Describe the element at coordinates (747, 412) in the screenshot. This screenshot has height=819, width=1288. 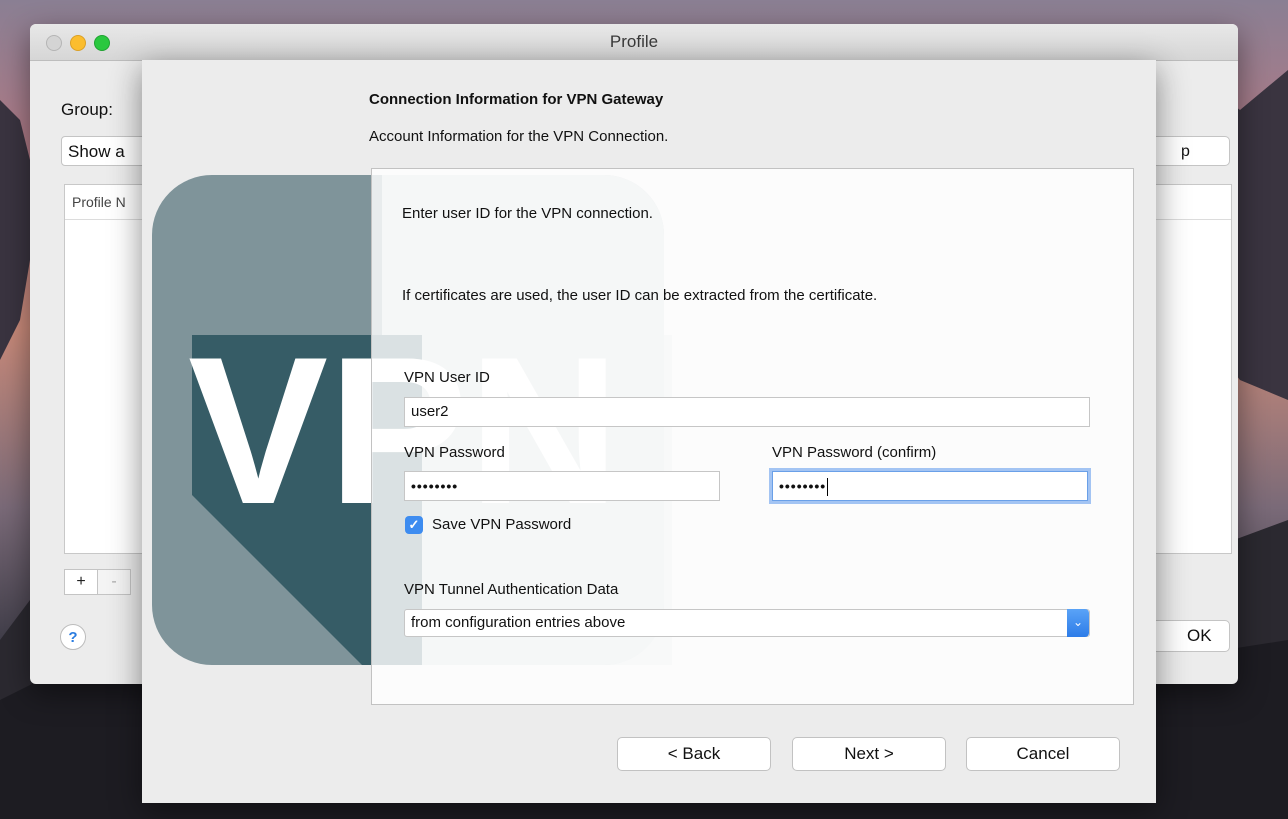
I see `vpn-user-id-input: user2` at that location.